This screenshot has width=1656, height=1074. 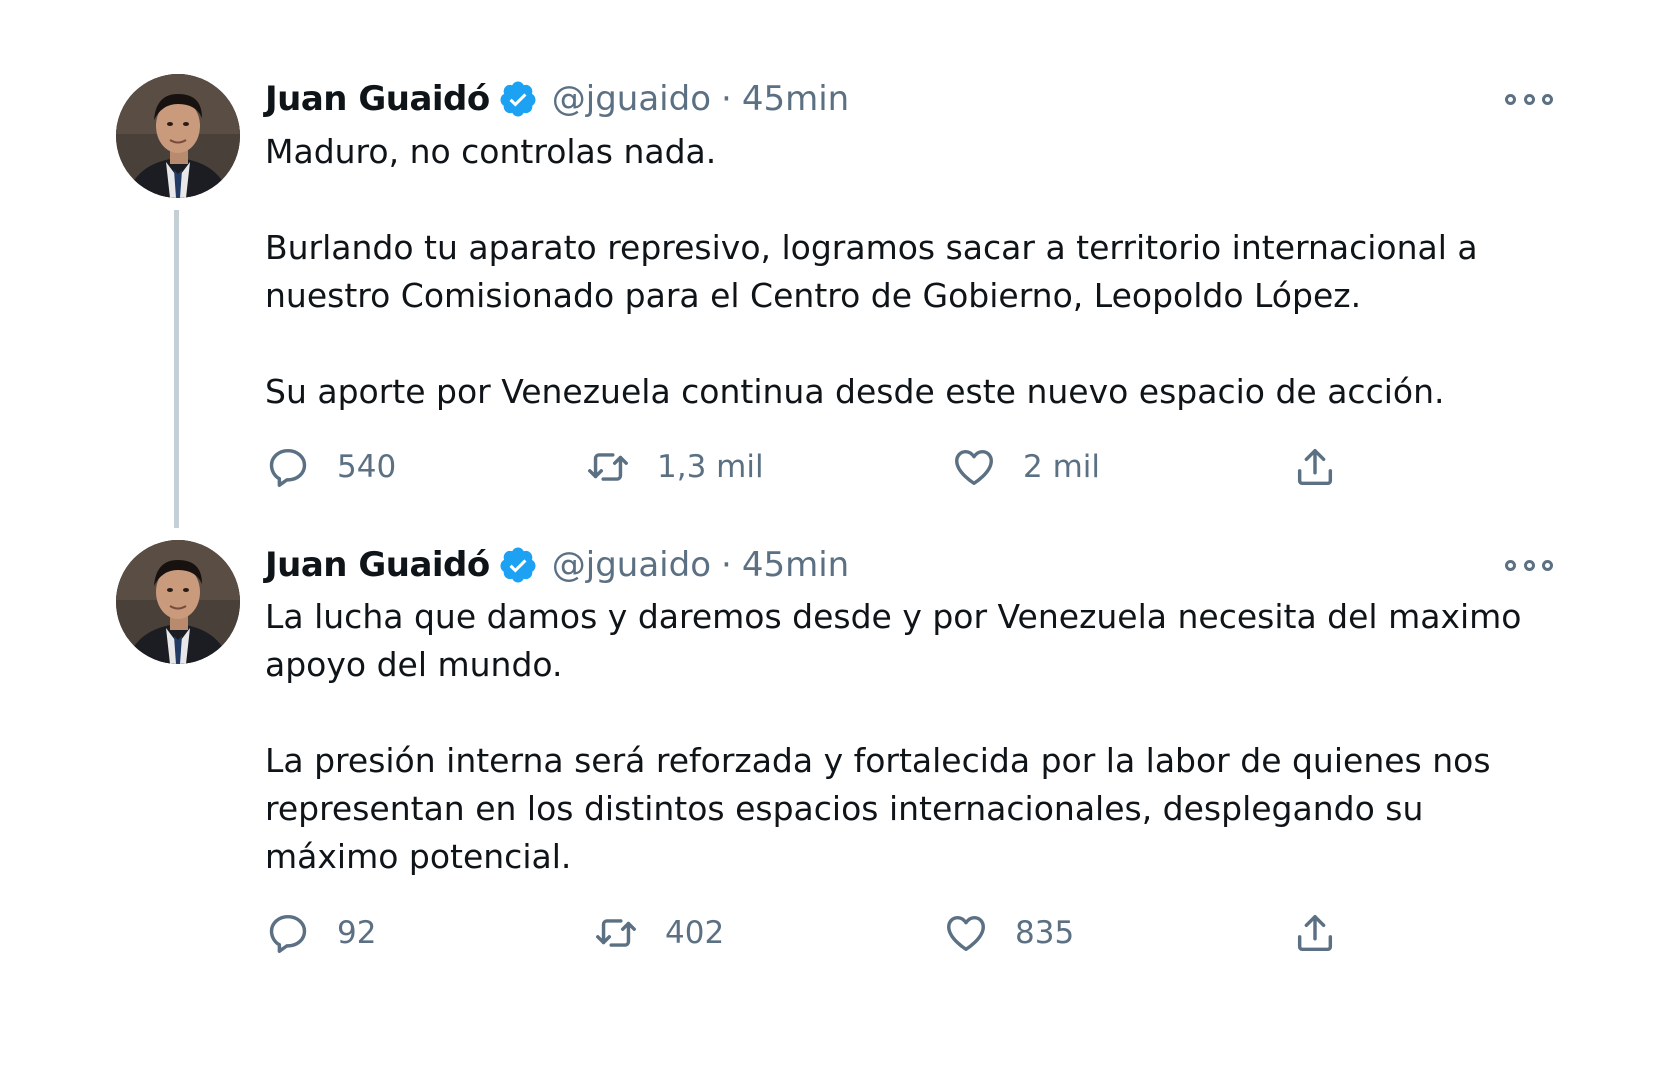 What do you see at coordinates (367, 467) in the screenshot?
I see `reply-count: 540` at bounding box center [367, 467].